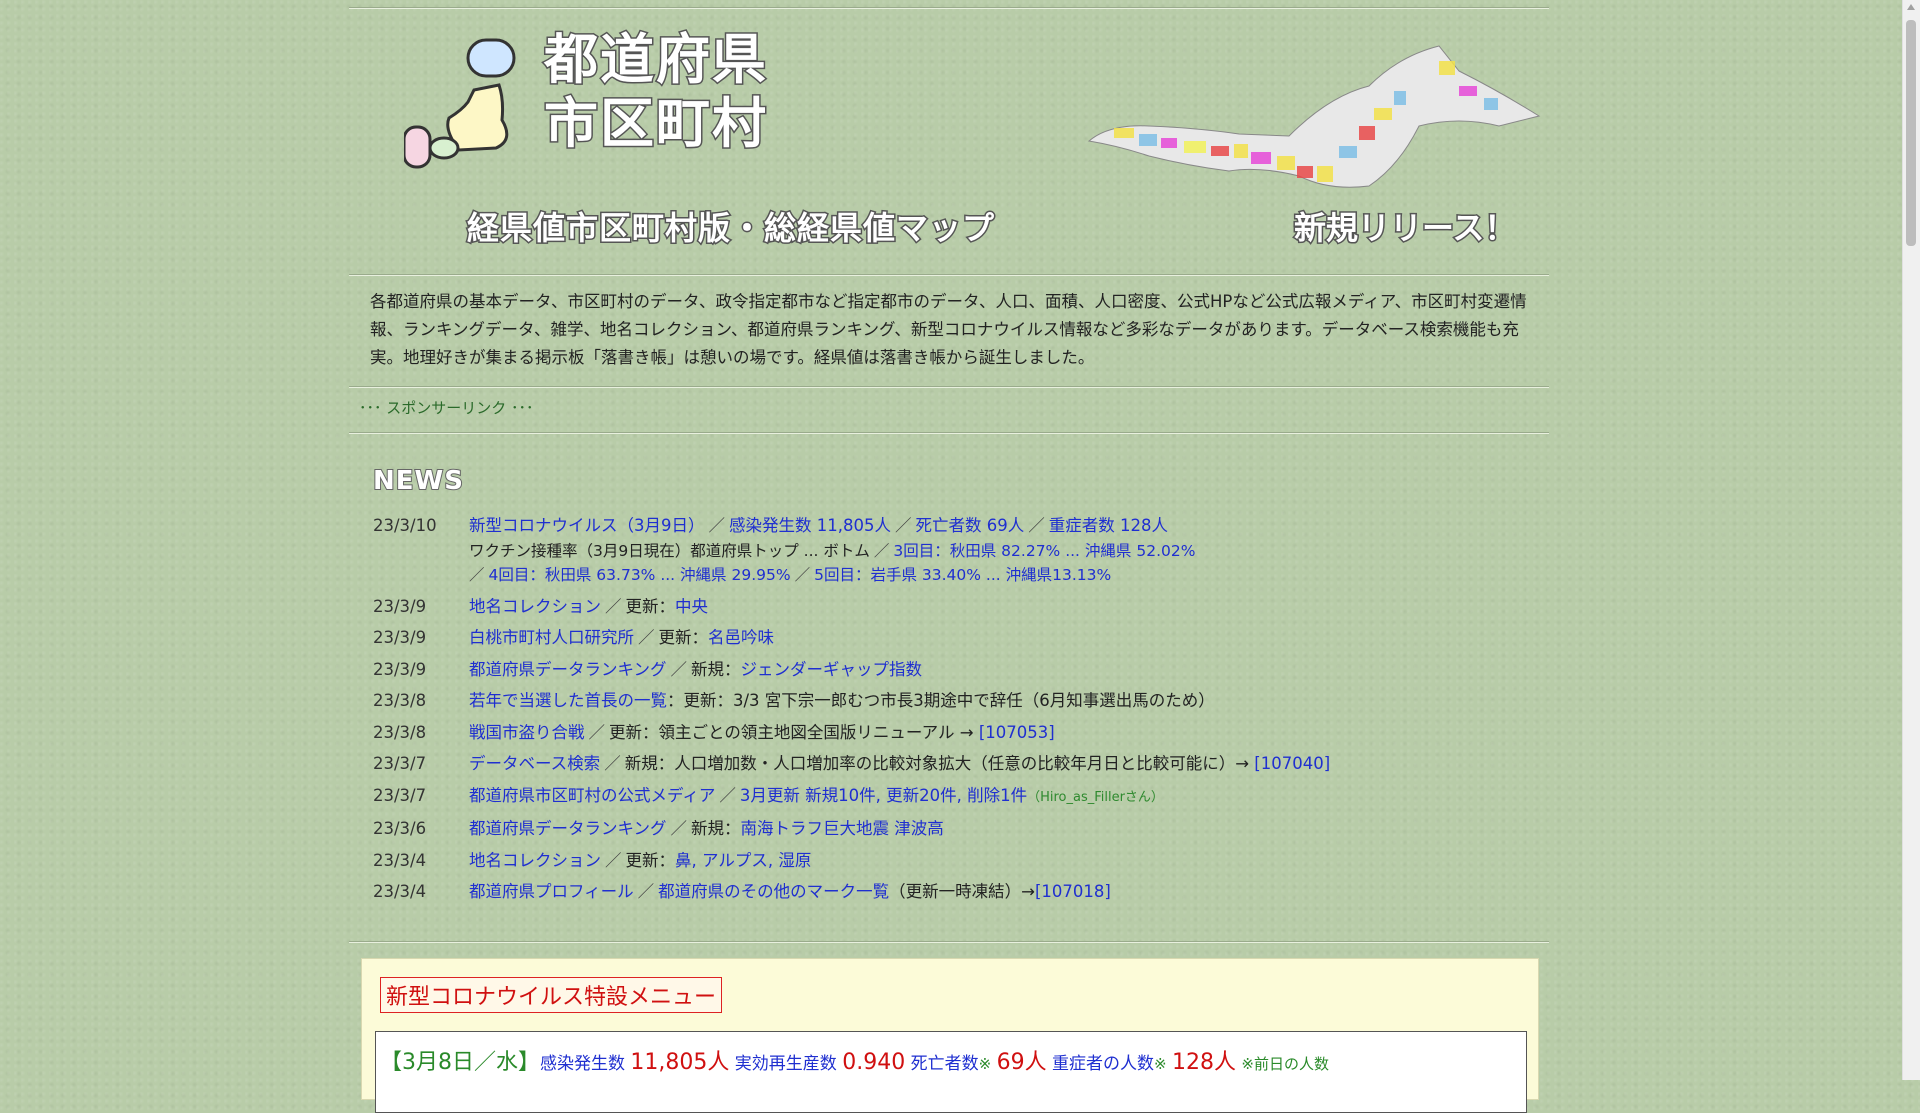 The image size is (1920, 1113). What do you see at coordinates (786, 1064) in the screenshot?
I see `corona-rt-link: 実効再生産数` at bounding box center [786, 1064].